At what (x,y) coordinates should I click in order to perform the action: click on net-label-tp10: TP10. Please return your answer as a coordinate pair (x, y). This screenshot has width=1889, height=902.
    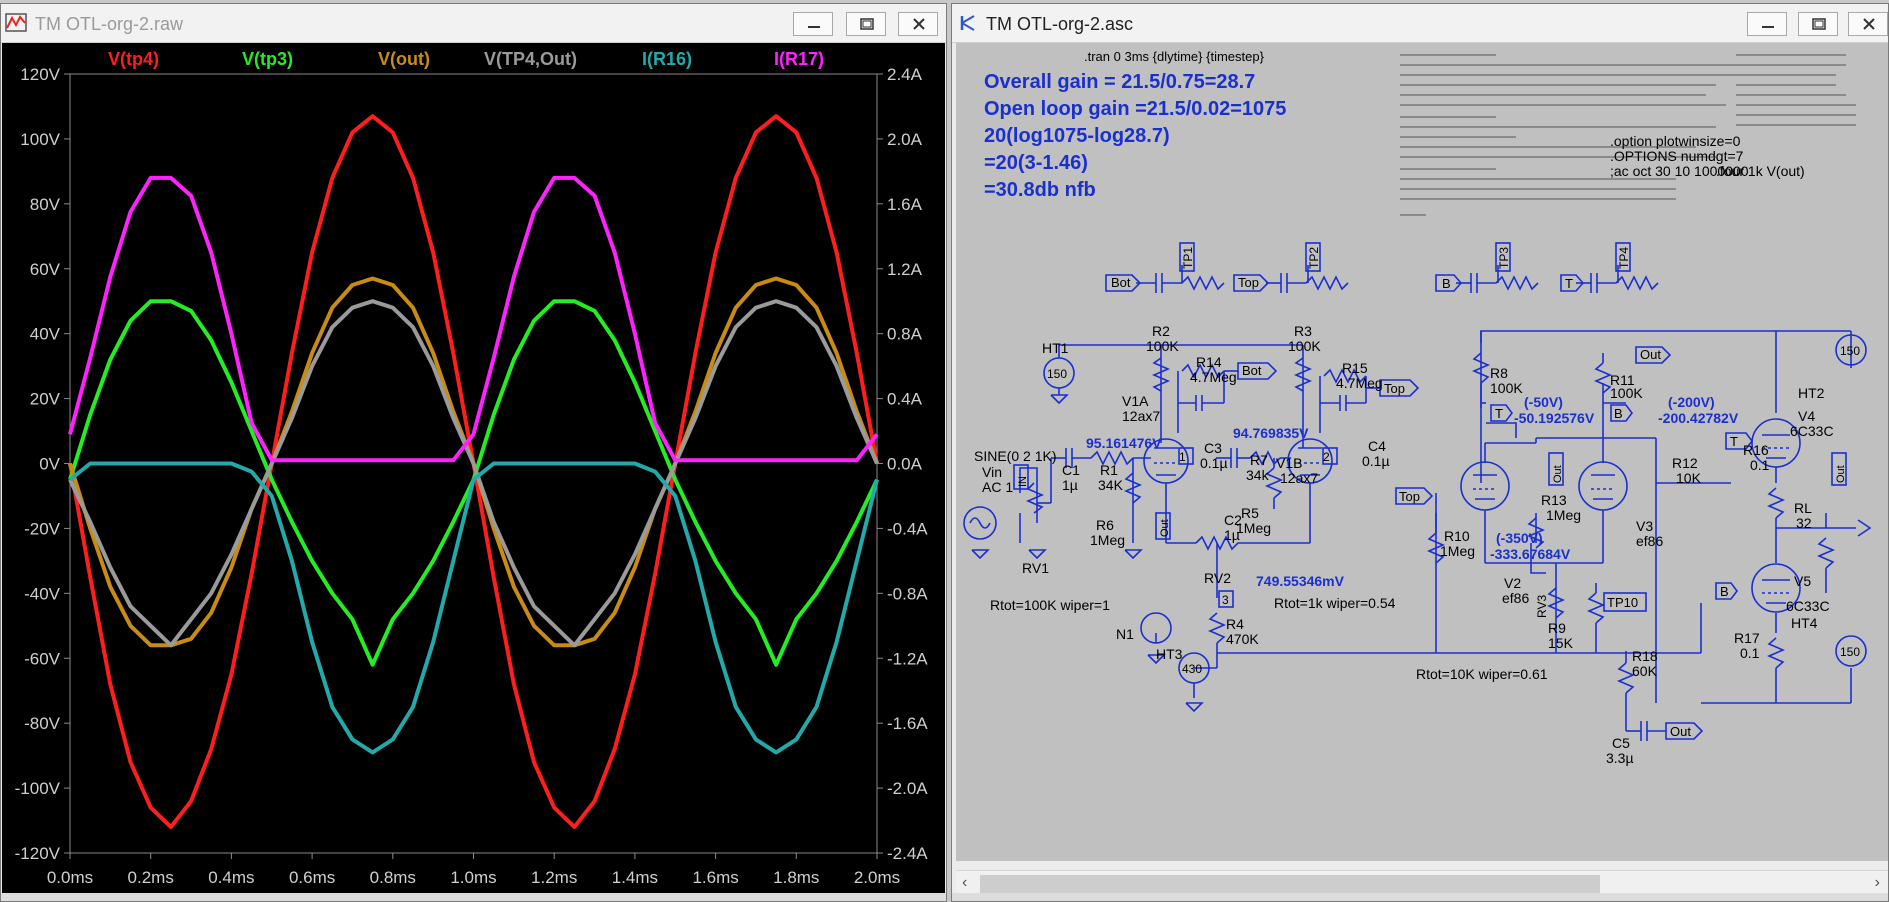
    Looking at the image, I should click on (1622, 602).